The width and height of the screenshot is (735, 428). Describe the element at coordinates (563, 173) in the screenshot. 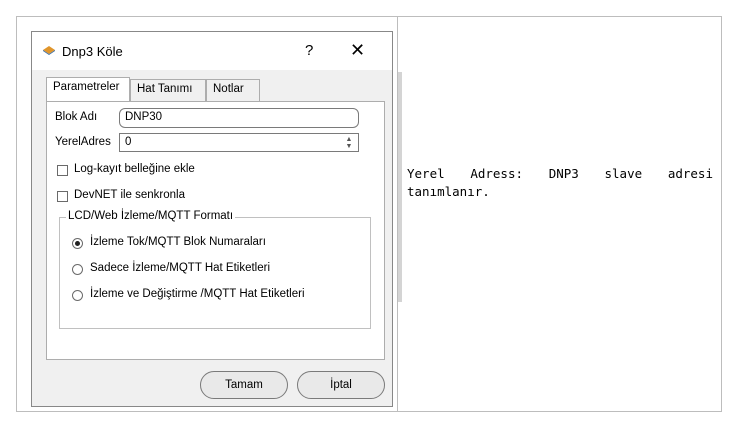

I see `desc-word: DNP3` at that location.